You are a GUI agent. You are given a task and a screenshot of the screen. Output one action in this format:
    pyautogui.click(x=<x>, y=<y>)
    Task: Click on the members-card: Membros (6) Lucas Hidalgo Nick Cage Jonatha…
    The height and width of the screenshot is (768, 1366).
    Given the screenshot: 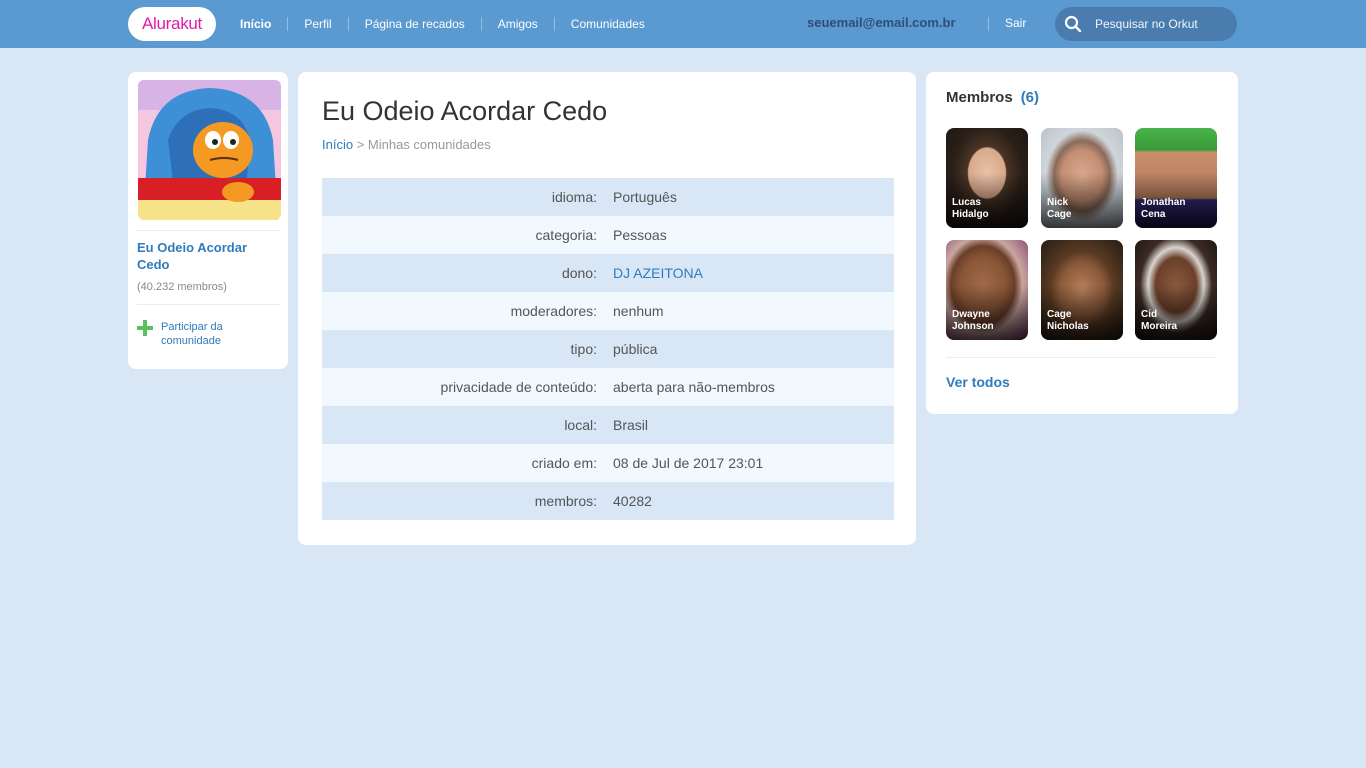 What is the action you would take?
    pyautogui.click(x=1082, y=243)
    